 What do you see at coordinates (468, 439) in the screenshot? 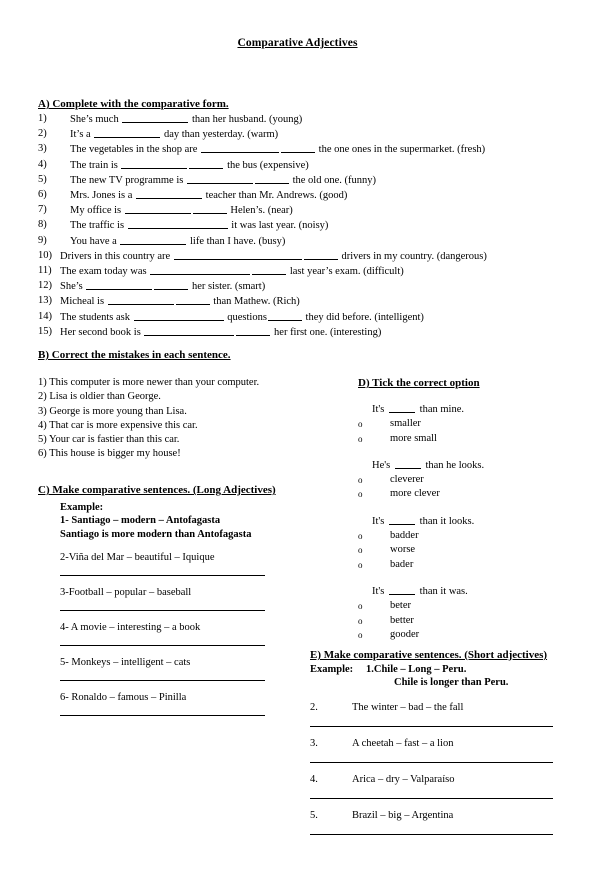
I see `section-d-option: o more small` at bounding box center [468, 439].